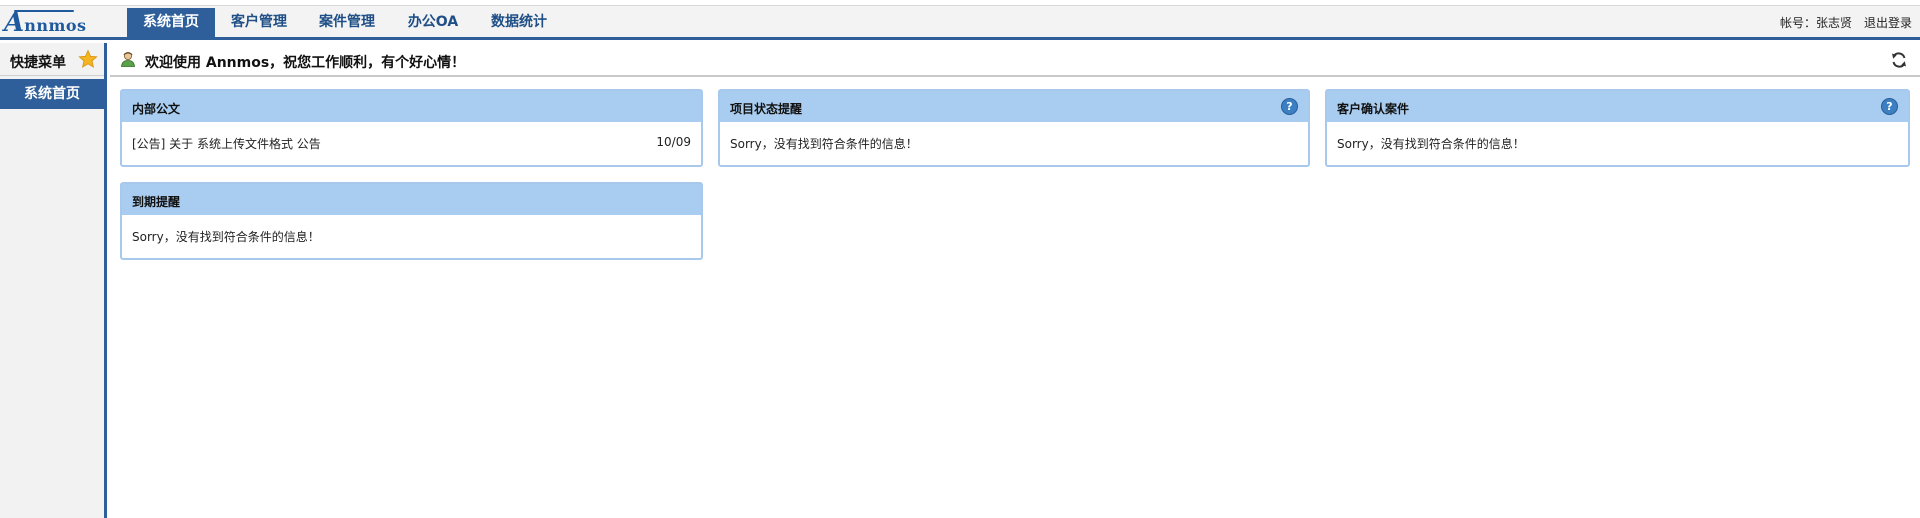 The height and width of the screenshot is (518, 1920). What do you see at coordinates (88, 59) in the screenshot?
I see `star-icon` at bounding box center [88, 59].